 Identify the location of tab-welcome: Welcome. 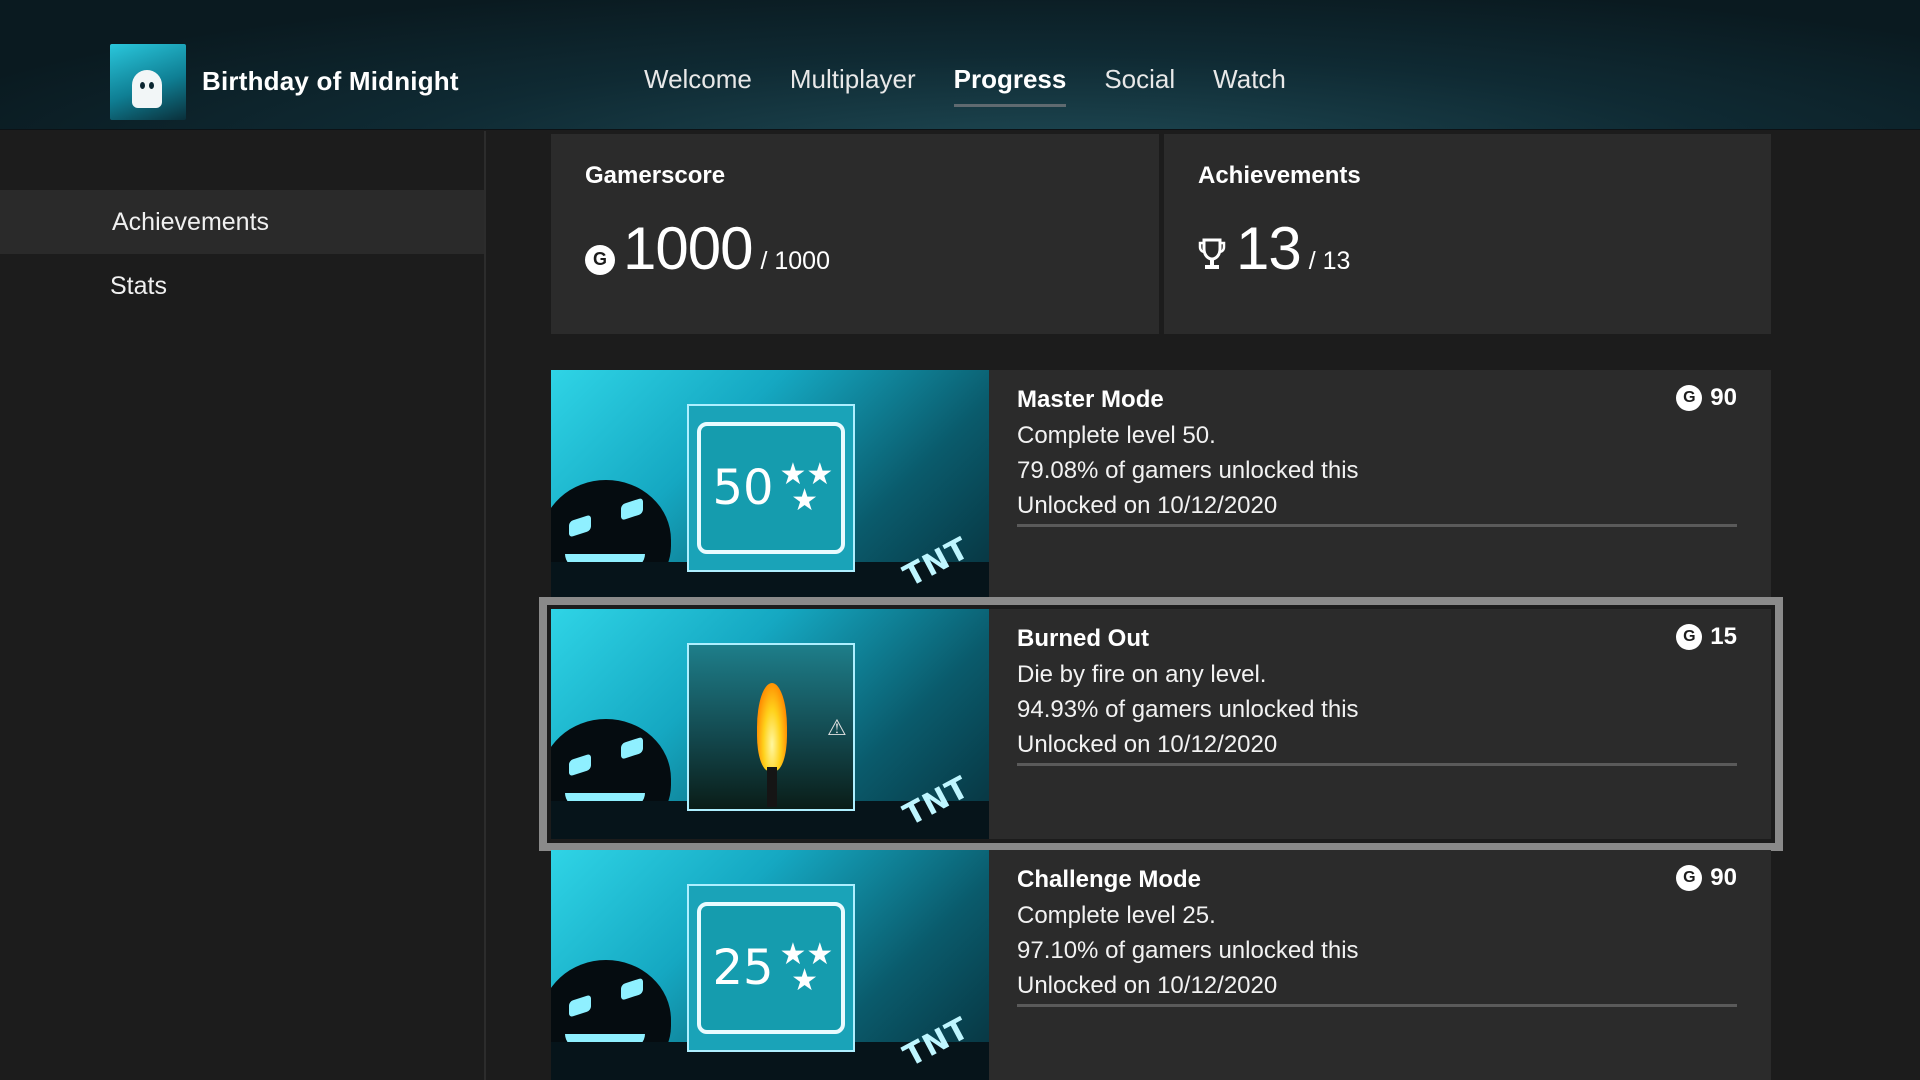
(698, 85).